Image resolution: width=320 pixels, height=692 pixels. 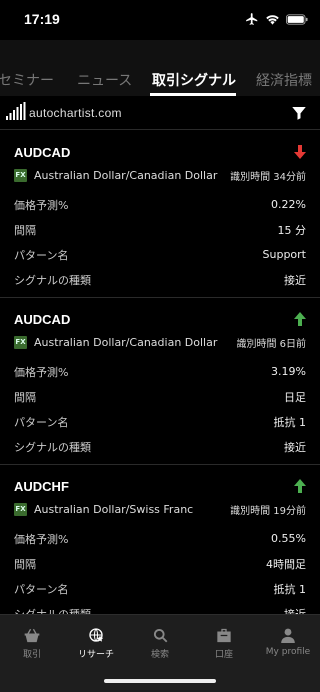 What do you see at coordinates (288, 635) in the screenshot?
I see `person-icon` at bounding box center [288, 635].